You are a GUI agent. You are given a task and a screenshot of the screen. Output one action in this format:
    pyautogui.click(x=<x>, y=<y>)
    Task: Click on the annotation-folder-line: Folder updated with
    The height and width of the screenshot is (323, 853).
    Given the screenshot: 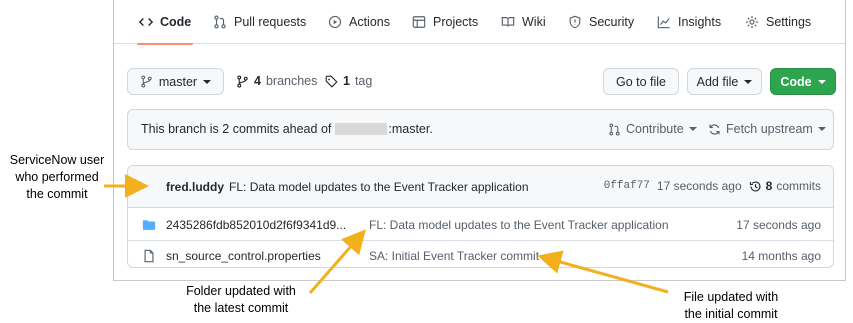 What is the action you would take?
    pyautogui.click(x=241, y=291)
    